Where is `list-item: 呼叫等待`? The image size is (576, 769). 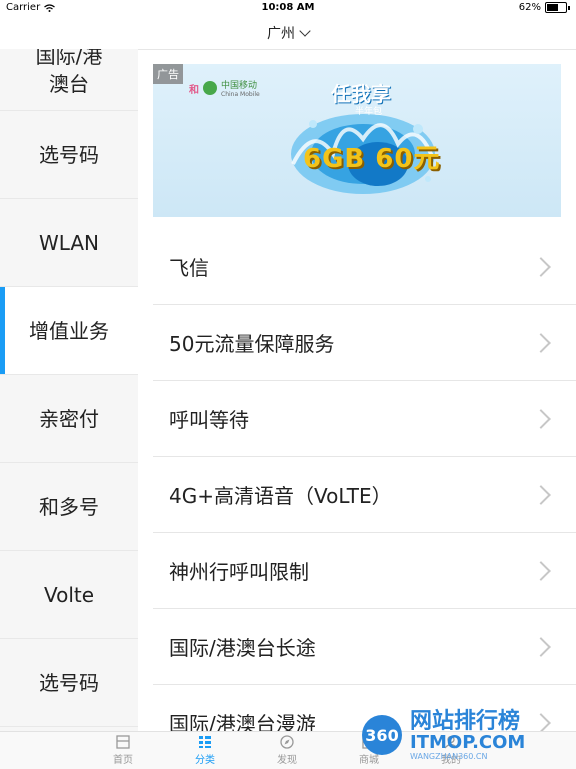
list-item: 呼叫等待 is located at coordinates (364, 419).